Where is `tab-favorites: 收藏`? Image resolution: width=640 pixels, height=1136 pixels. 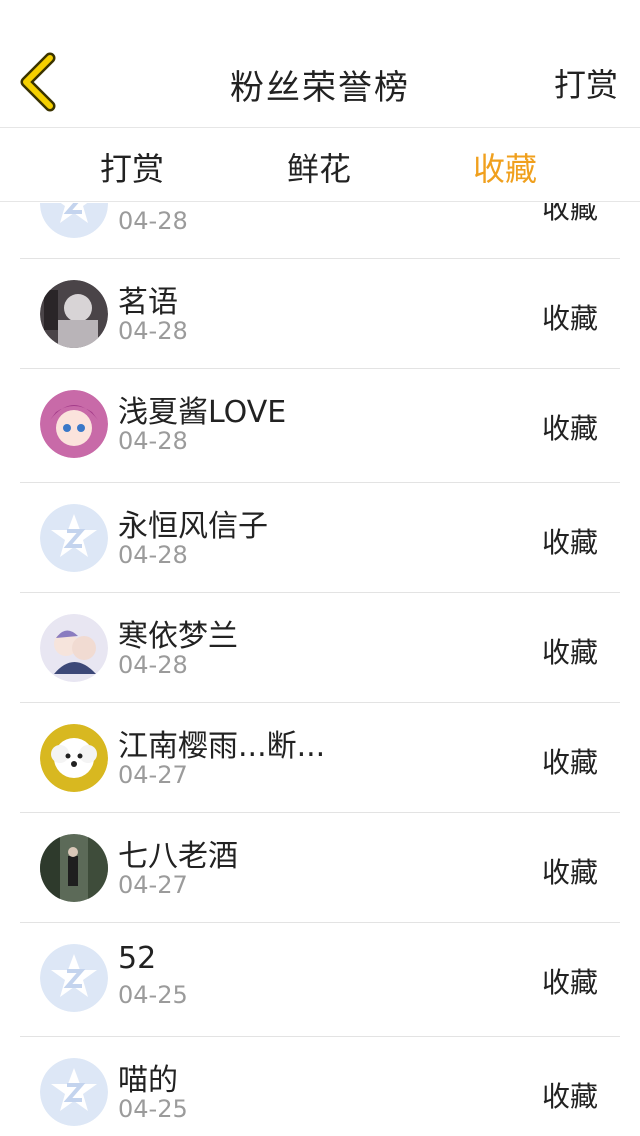
tab-favorites: 收藏 is located at coordinates (505, 167).